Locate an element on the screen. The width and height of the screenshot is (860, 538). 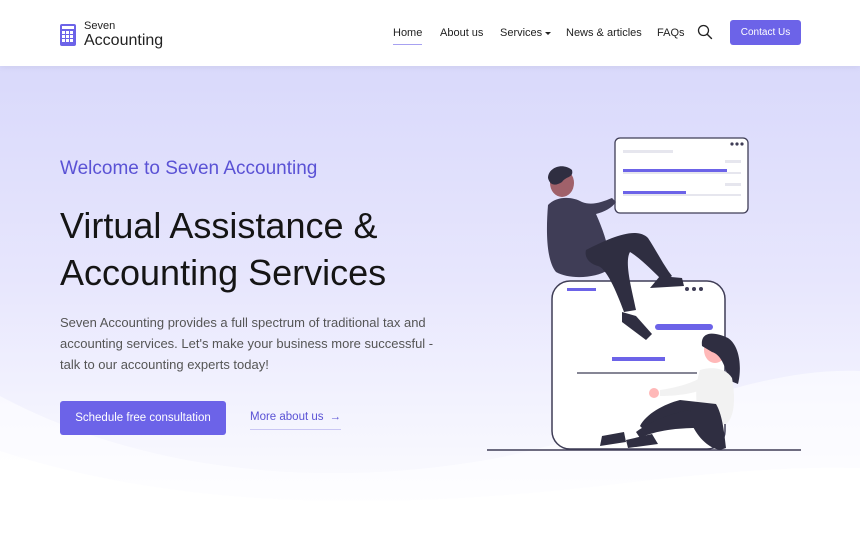
caret-down-icon is located at coordinates (548, 33).